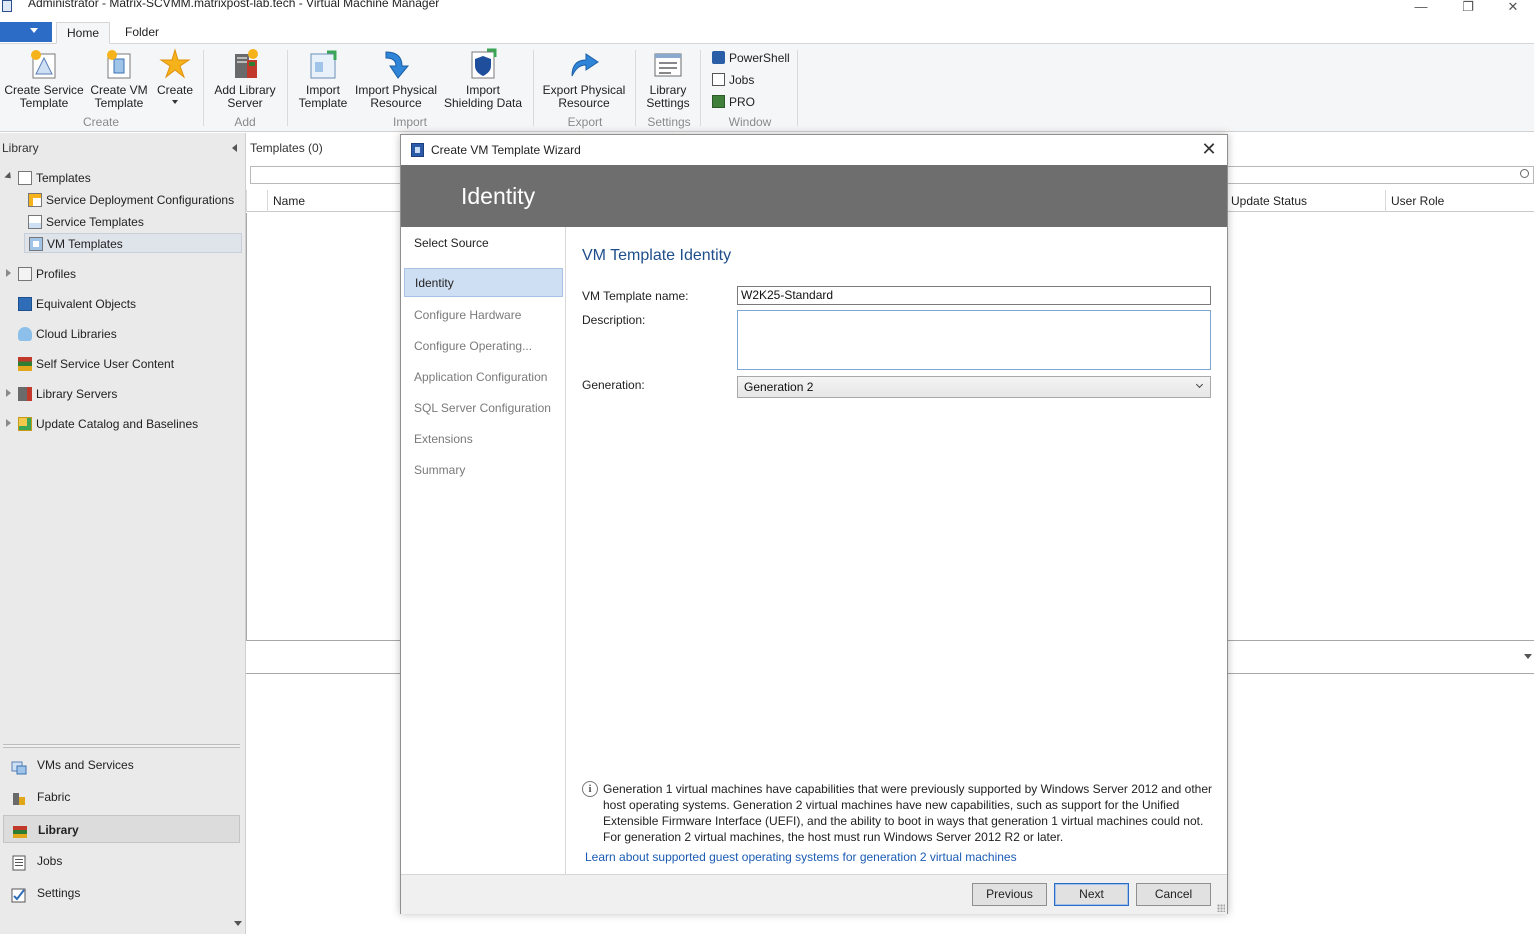  I want to click on export-physical-resource-label: Export Physical Resource, so click(584, 96).